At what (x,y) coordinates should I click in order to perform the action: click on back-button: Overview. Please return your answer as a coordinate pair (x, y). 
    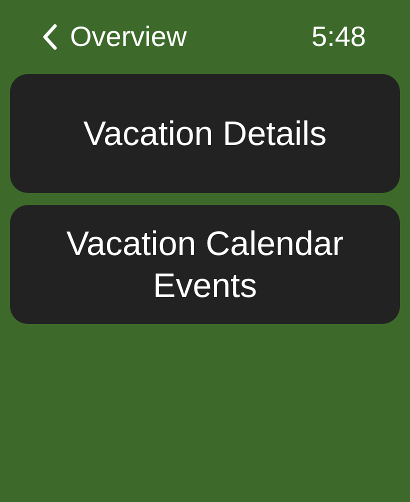
    Looking at the image, I should click on (114, 37).